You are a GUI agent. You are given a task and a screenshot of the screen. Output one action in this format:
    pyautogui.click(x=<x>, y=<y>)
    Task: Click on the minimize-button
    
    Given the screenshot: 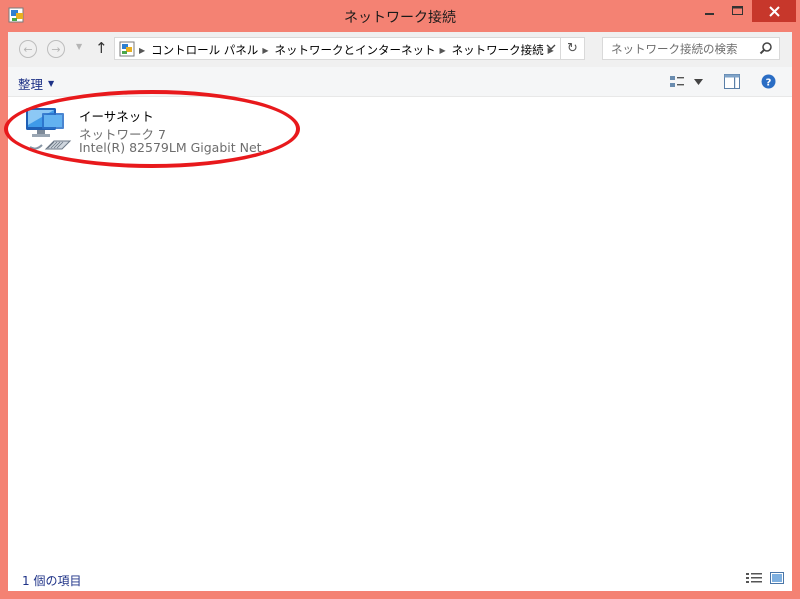 What is the action you would take?
    pyautogui.click(x=710, y=11)
    